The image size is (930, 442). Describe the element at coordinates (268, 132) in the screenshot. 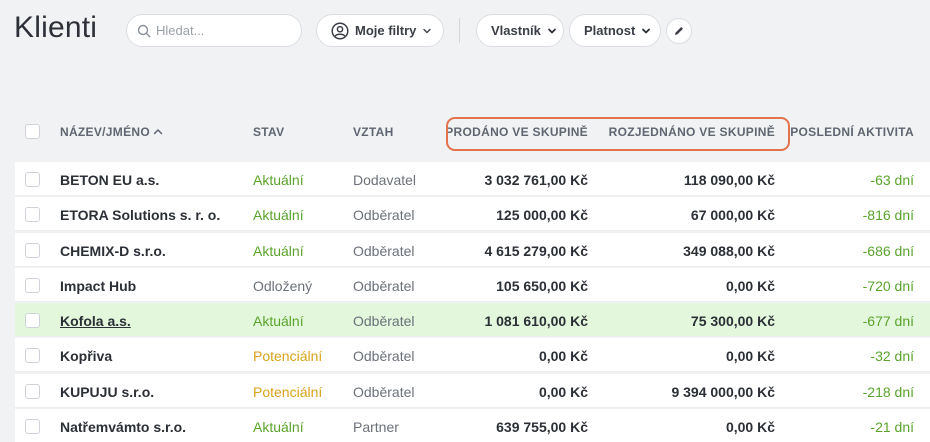

I see `column-header-status: STAV` at that location.